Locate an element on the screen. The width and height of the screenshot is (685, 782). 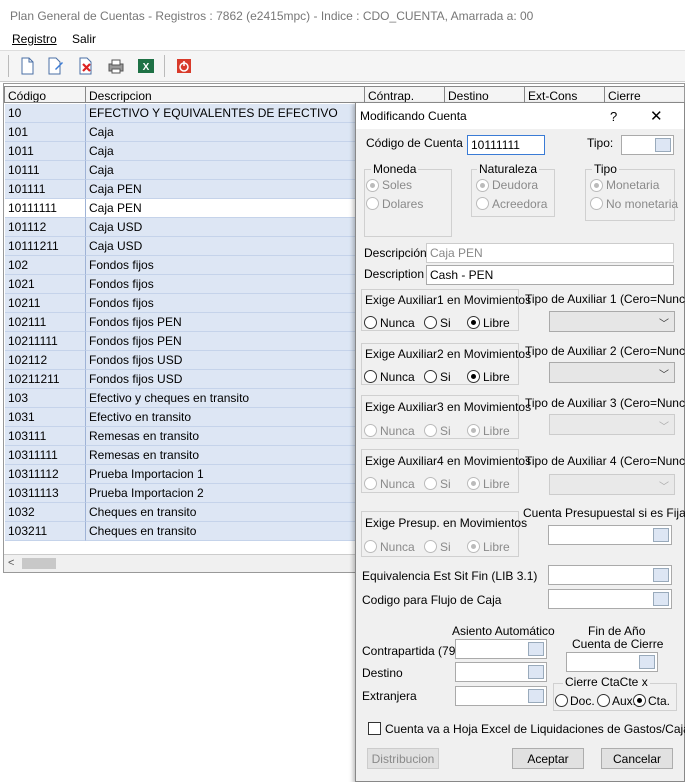
cell-codigo: 10311113 is located at coordinates (45, 493).